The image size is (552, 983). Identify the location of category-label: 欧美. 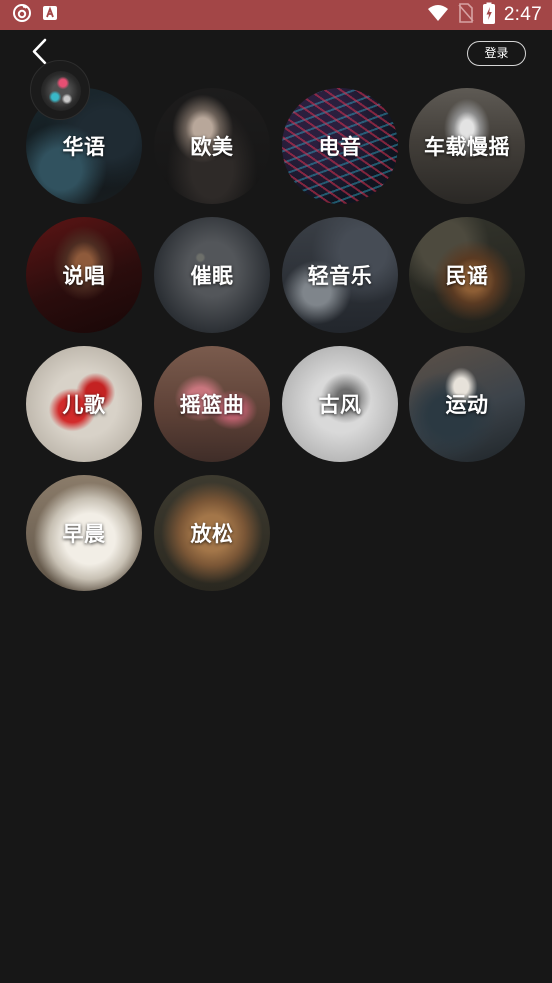
(212, 147).